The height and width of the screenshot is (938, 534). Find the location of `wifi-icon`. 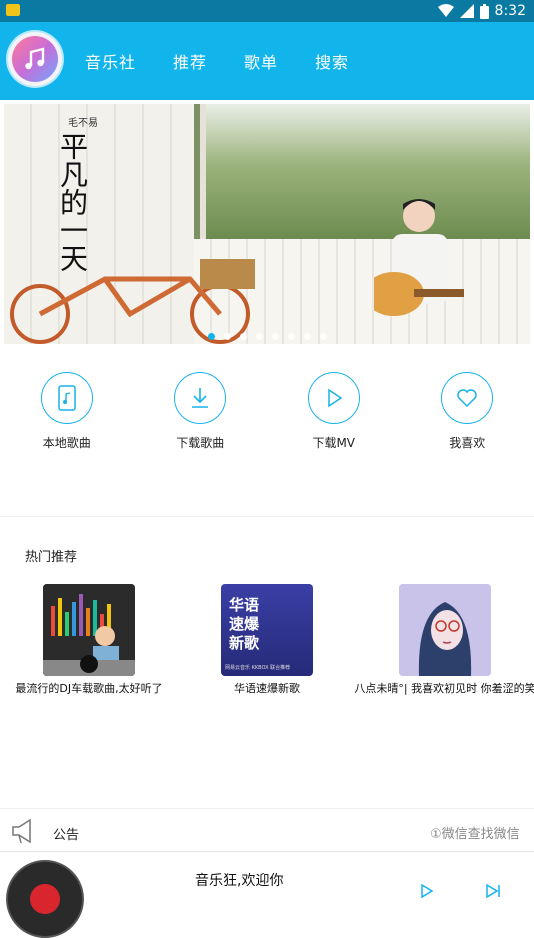

wifi-icon is located at coordinates (446, 11).